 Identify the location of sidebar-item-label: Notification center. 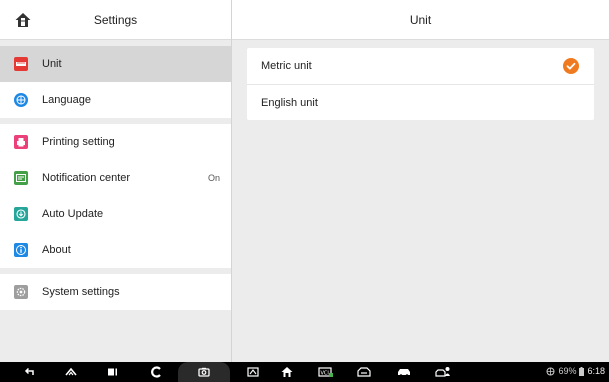
(86, 178).